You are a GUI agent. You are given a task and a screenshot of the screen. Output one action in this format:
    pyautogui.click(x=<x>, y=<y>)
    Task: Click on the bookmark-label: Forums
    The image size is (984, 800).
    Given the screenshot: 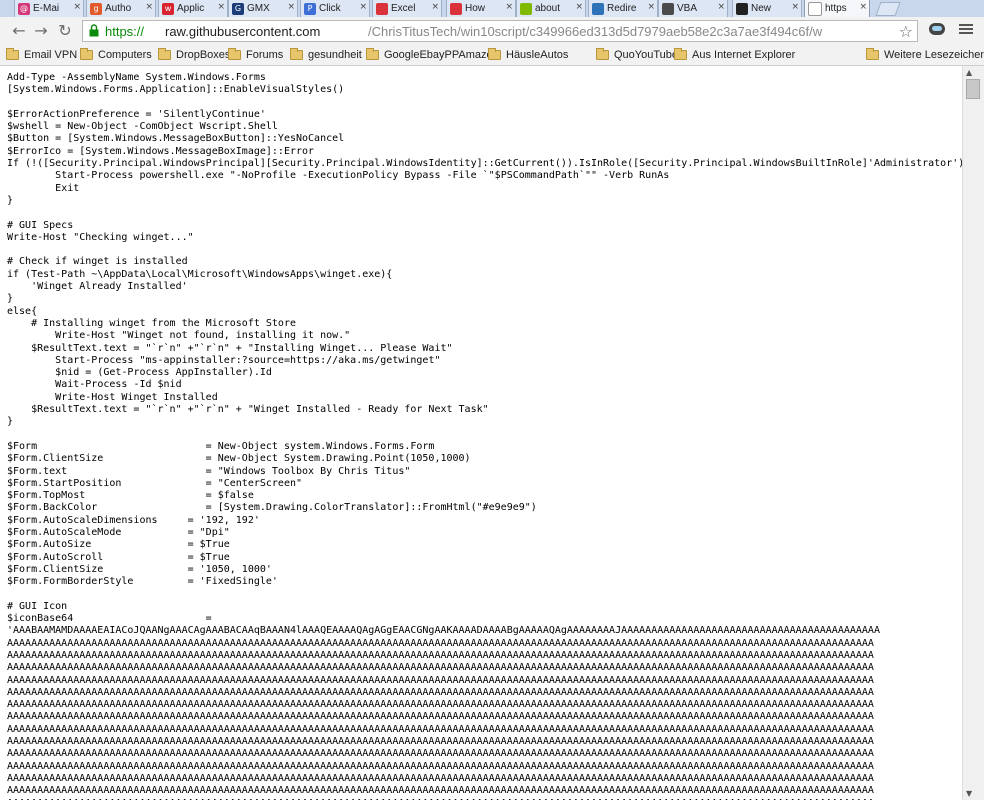 What is the action you would take?
    pyautogui.click(x=265, y=55)
    